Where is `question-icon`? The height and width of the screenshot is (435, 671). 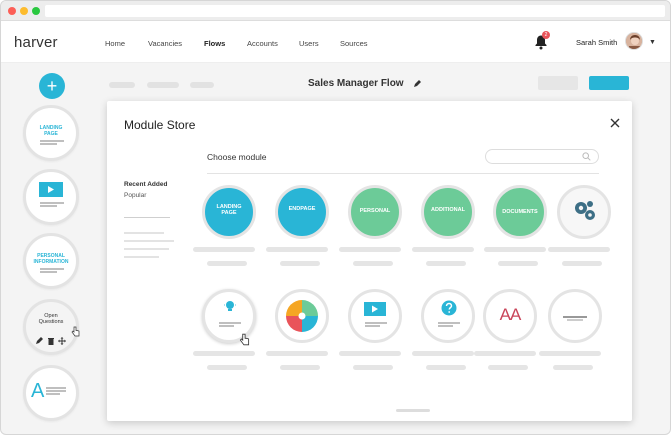
question-icon is located at coordinates (449, 308).